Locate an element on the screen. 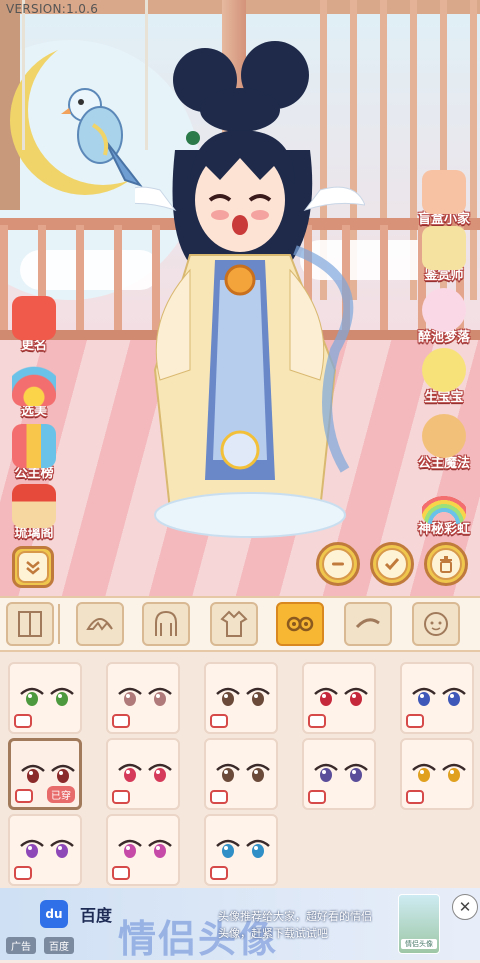  princess-ranking-button: 公主榜 is located at coordinates (34, 452).